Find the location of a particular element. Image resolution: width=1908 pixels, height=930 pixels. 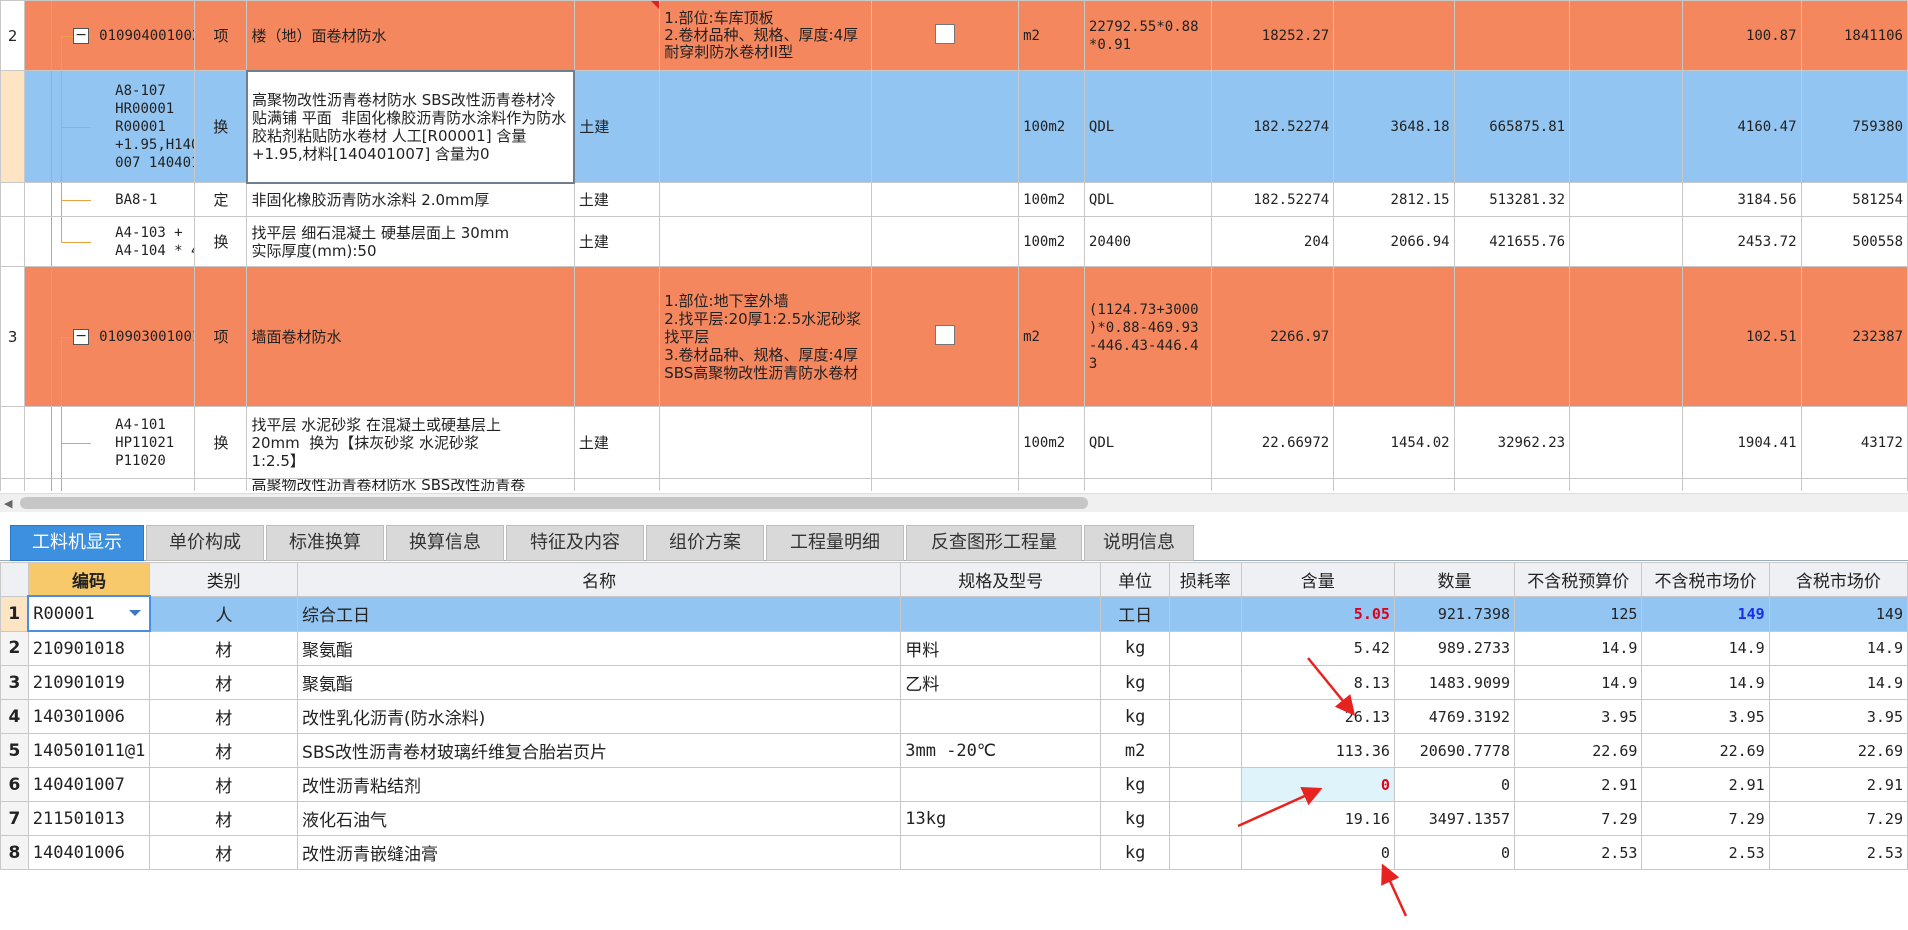

code: 210901019 is located at coordinates (89, 682).